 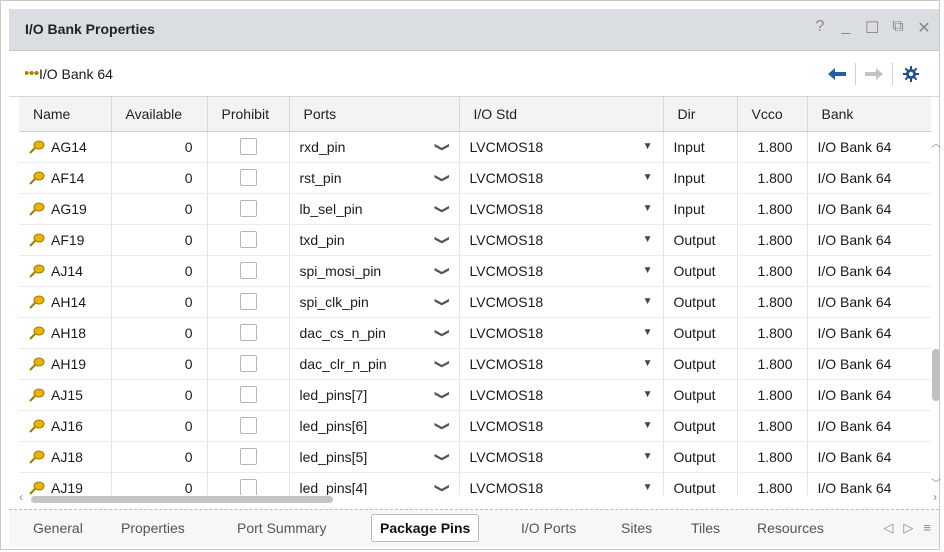 What do you see at coordinates (65, 457) in the screenshot?
I see `pin-name-cell: AJ18` at bounding box center [65, 457].